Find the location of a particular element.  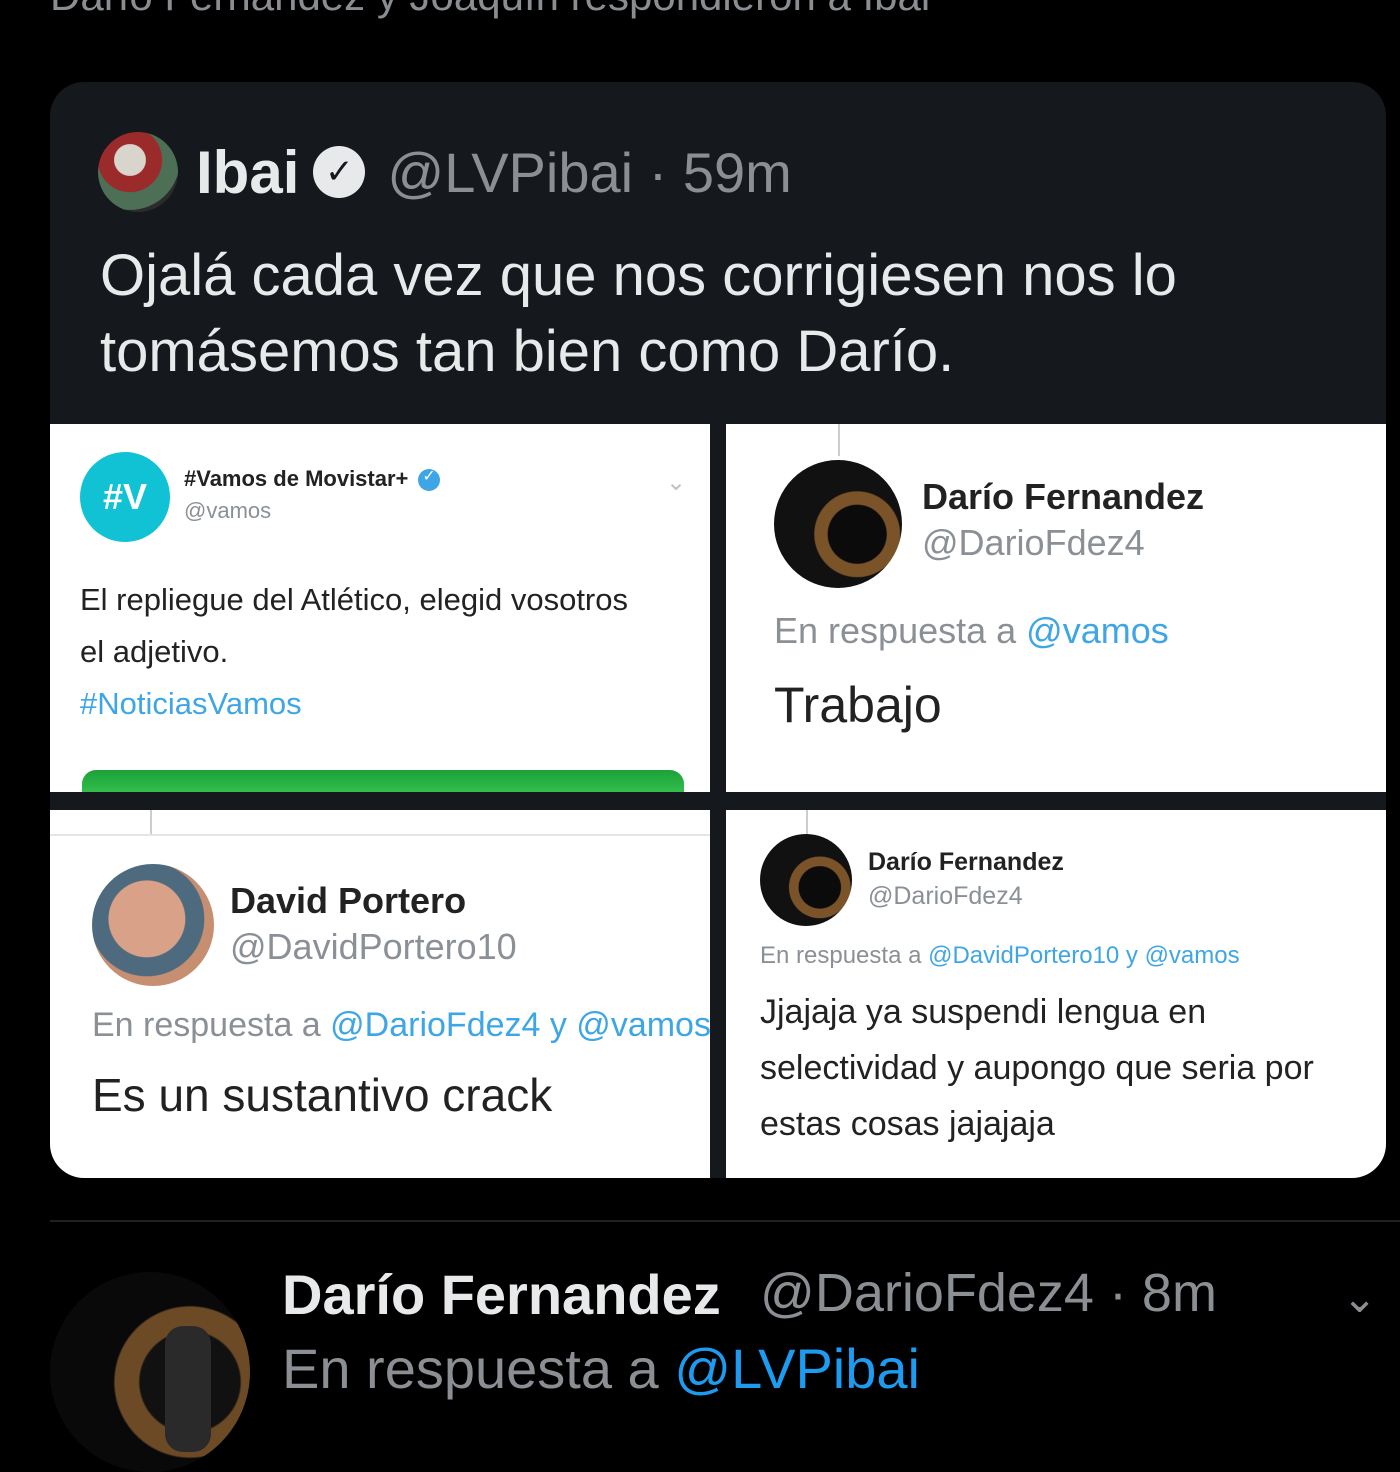

dario-small-reply-line: En respuesta a @DavidPortero10 y @vamos is located at coordinates (1000, 955).